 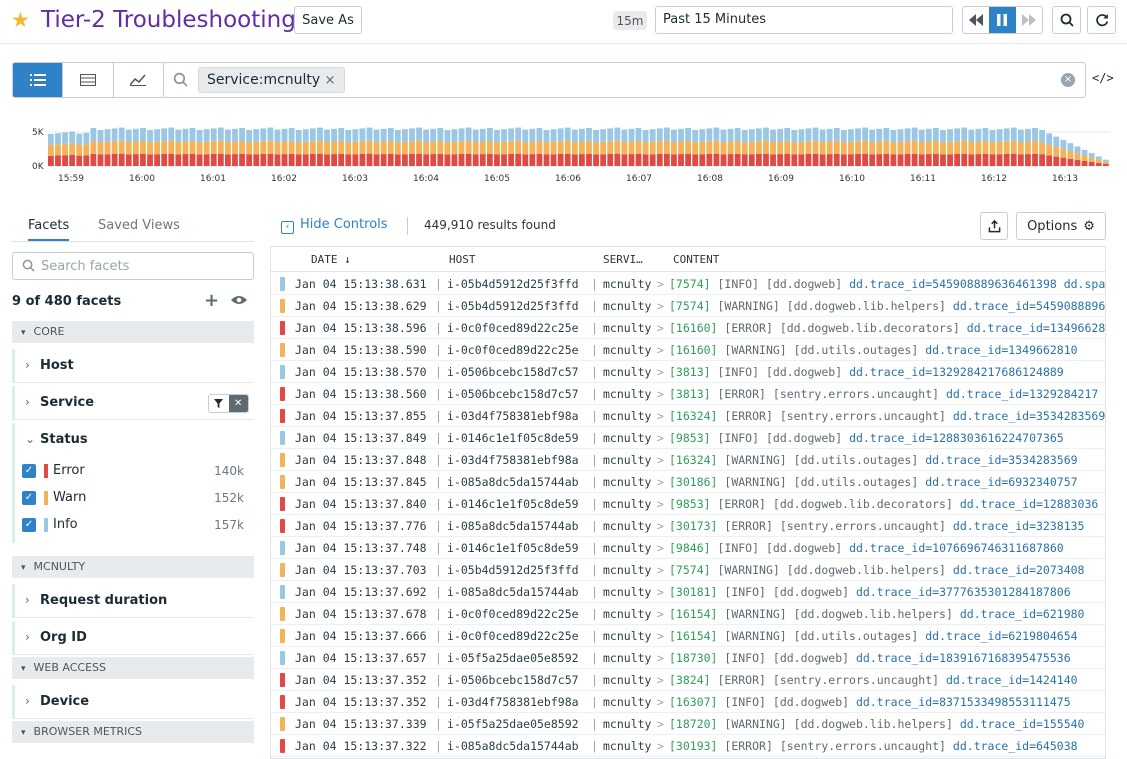 What do you see at coordinates (1029, 20) in the screenshot?
I see `fast-forward-icon` at bounding box center [1029, 20].